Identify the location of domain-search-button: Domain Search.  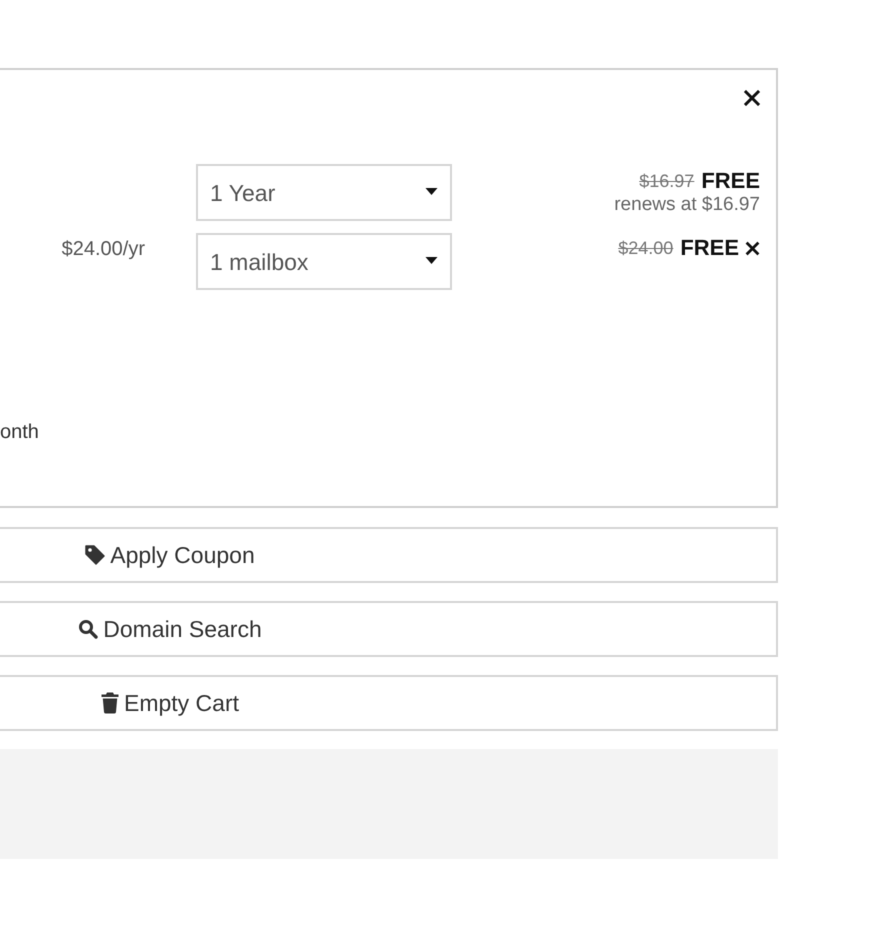
(389, 629).